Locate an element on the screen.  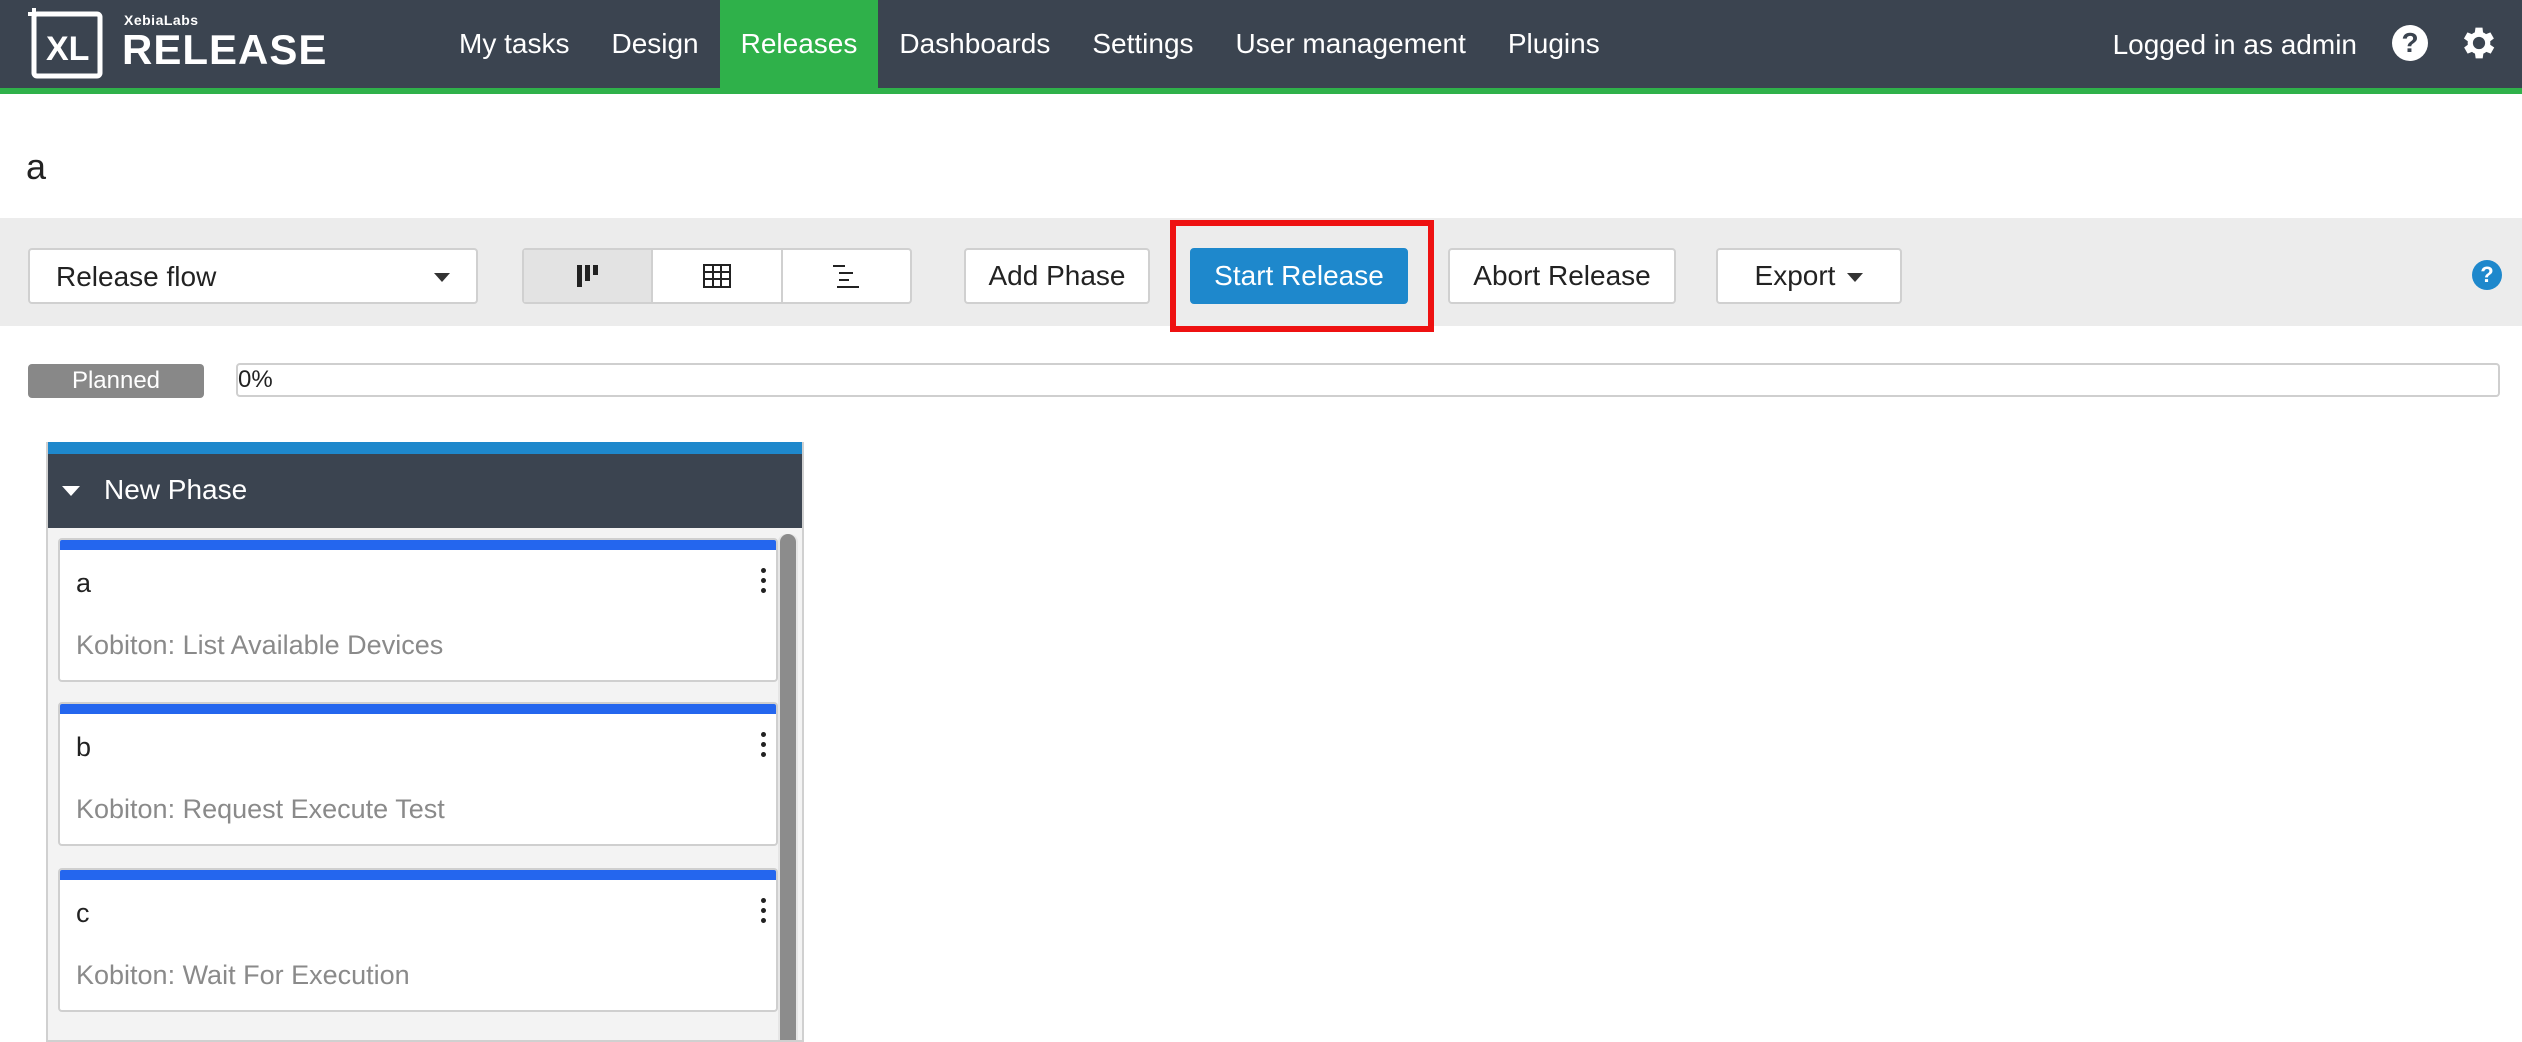
phase-name: New Phase is located at coordinates (176, 489).